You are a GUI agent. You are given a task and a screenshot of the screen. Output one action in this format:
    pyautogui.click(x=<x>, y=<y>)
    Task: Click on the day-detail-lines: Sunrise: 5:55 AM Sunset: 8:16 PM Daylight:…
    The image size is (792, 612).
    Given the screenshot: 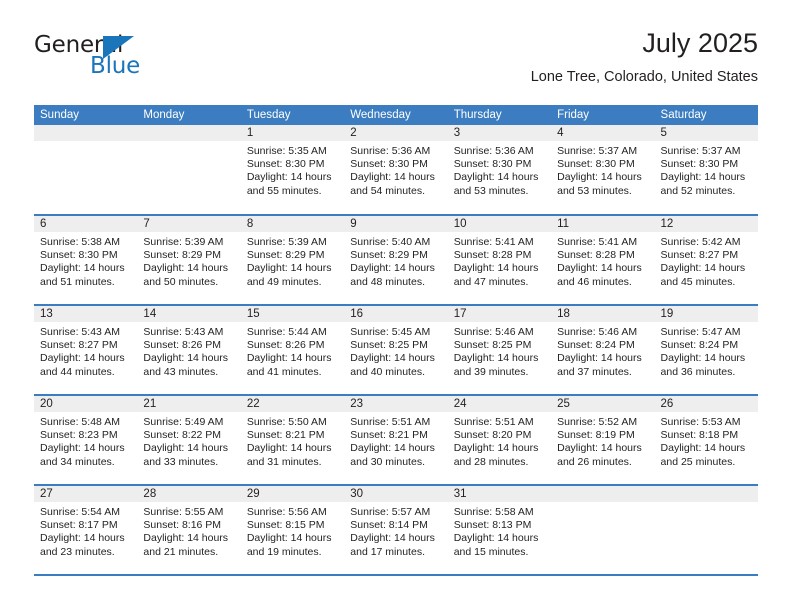 What is the action you would take?
    pyautogui.click(x=188, y=530)
    